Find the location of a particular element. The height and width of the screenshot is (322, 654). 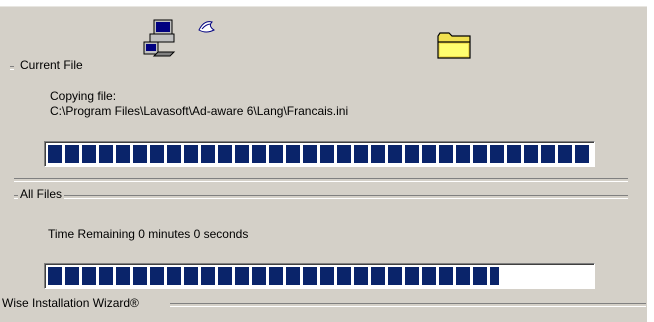

computer-icon is located at coordinates (159, 38).